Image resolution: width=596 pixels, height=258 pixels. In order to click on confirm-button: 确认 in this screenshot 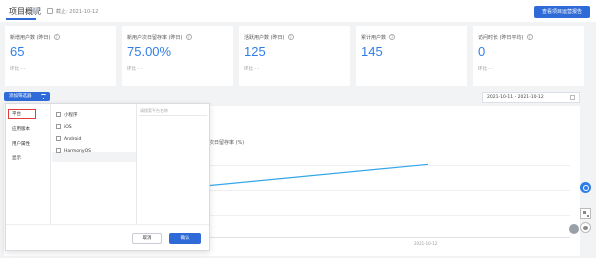, I will do `click(185, 238)`.